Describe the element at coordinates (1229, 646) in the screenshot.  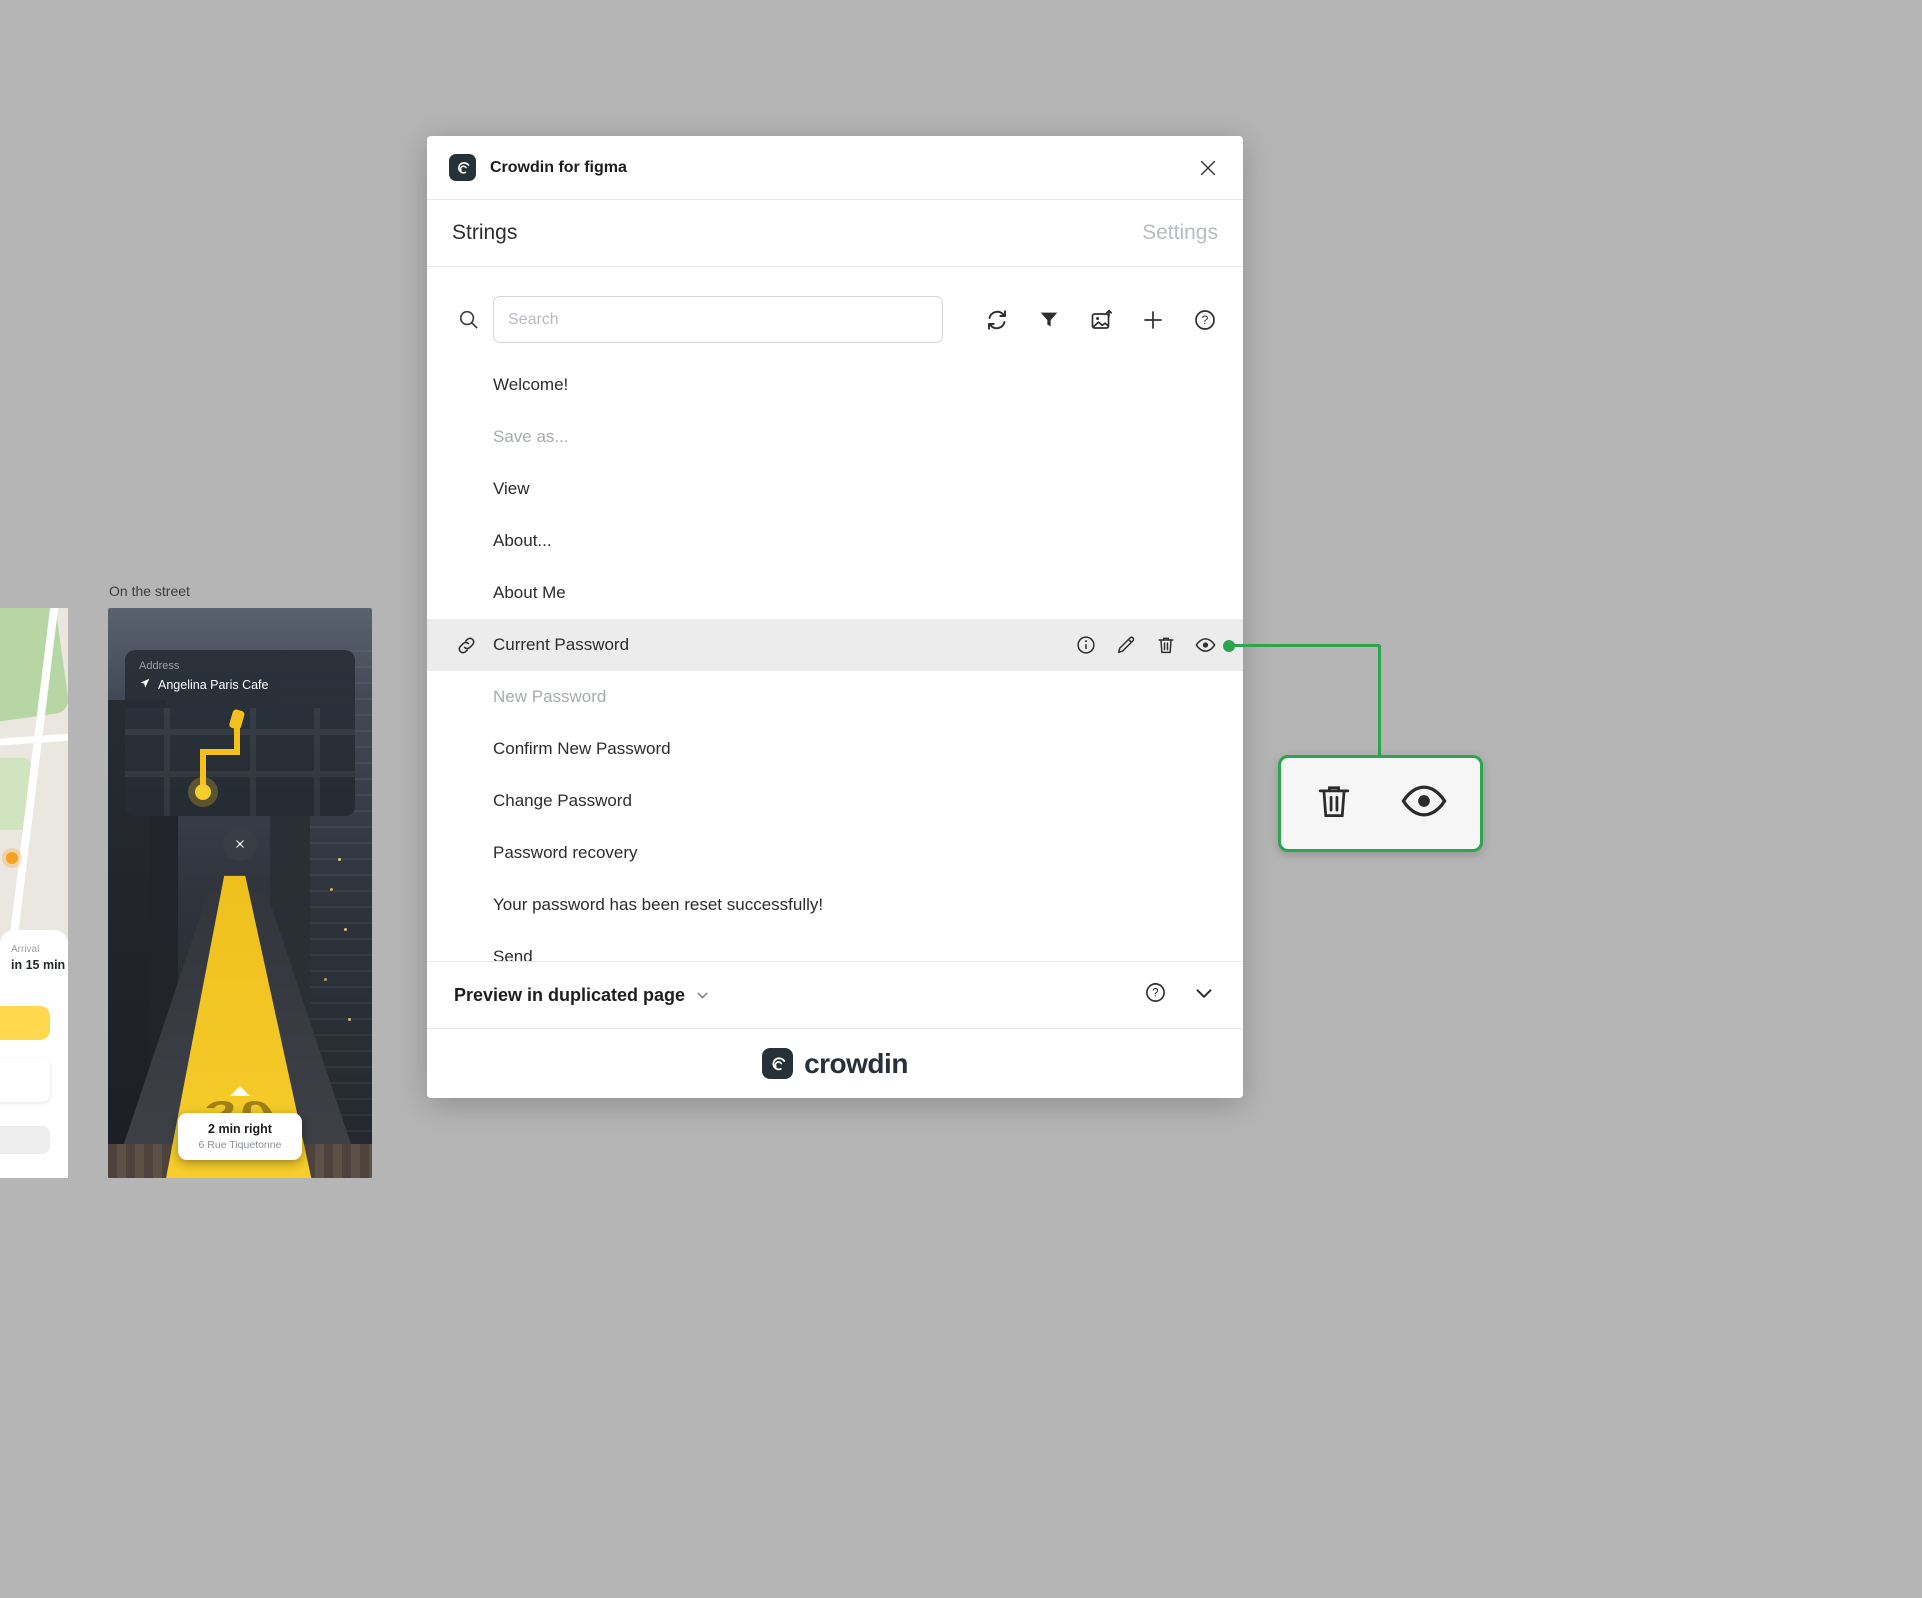
I see `callout-anchor-dot` at that location.